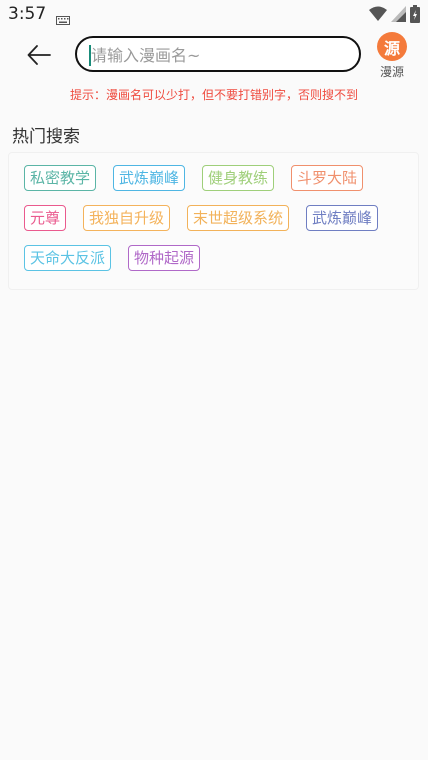 Image resolution: width=428 pixels, height=760 pixels. I want to click on hot-search-title: 热门搜索, so click(46, 137).